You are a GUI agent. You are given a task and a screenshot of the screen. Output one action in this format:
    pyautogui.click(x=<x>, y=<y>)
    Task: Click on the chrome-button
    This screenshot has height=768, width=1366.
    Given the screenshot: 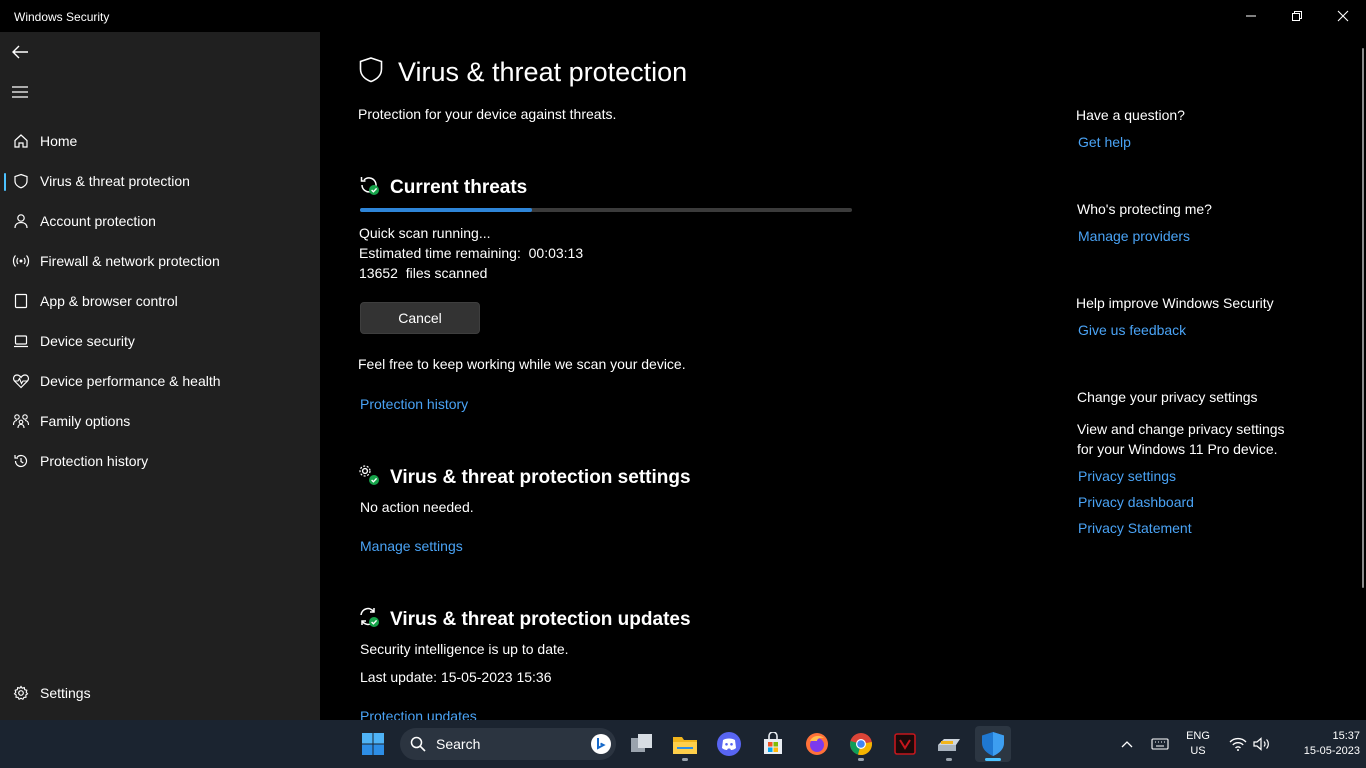 What is the action you would take?
    pyautogui.click(x=861, y=744)
    